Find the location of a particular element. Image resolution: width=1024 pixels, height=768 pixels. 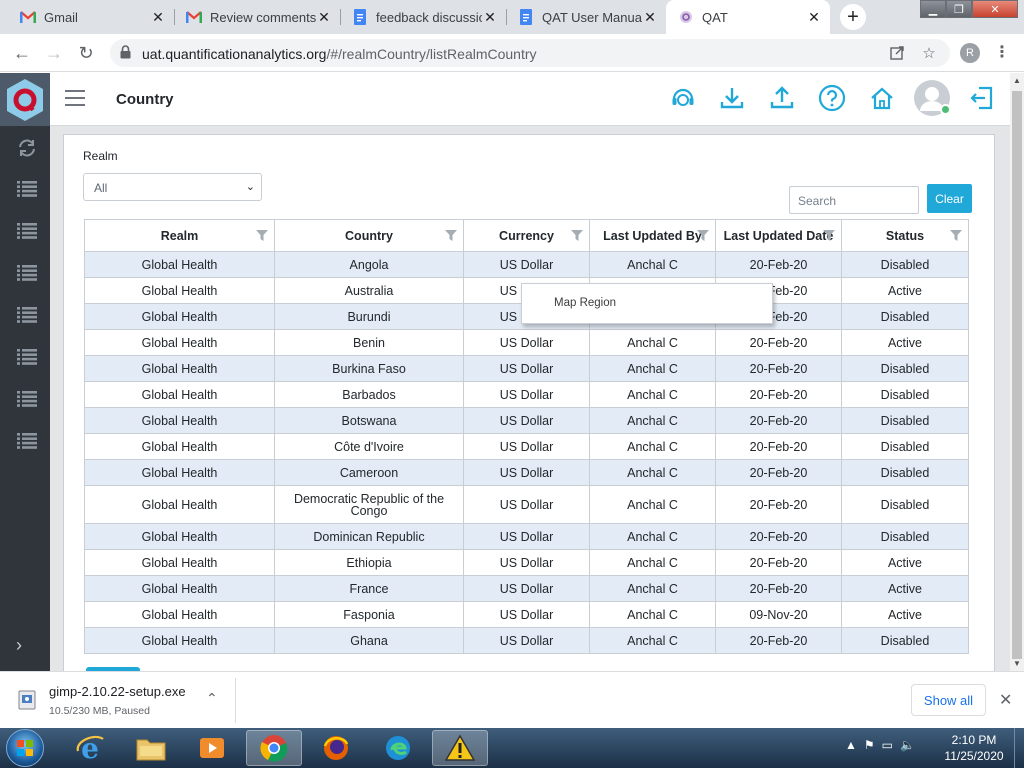

scroll-down-icon: ▼ is located at coordinates (1017, 663).